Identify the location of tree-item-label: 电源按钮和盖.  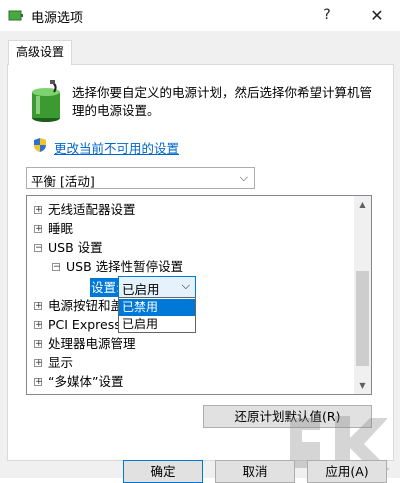
(86, 305).